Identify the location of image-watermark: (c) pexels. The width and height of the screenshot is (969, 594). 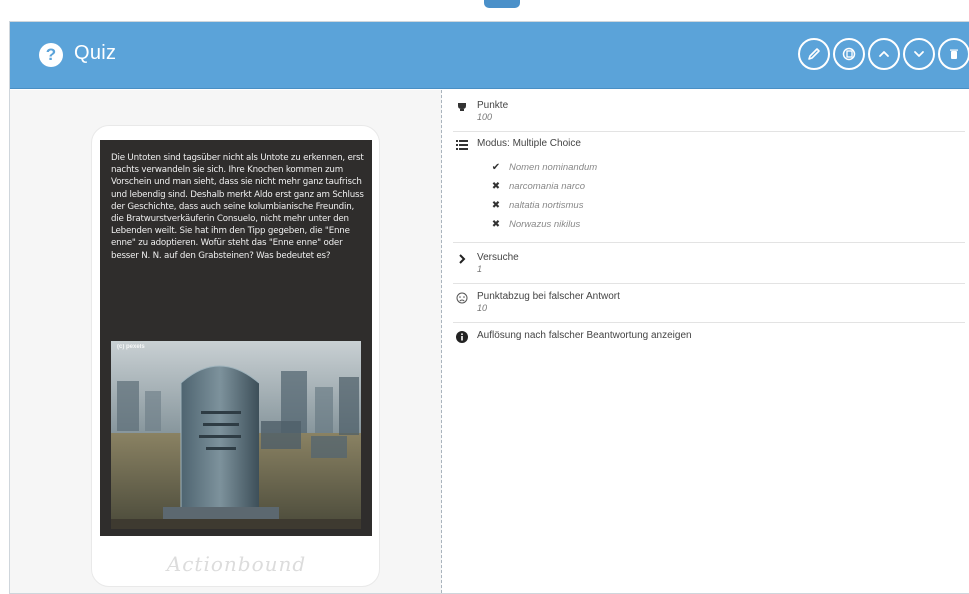
(131, 347).